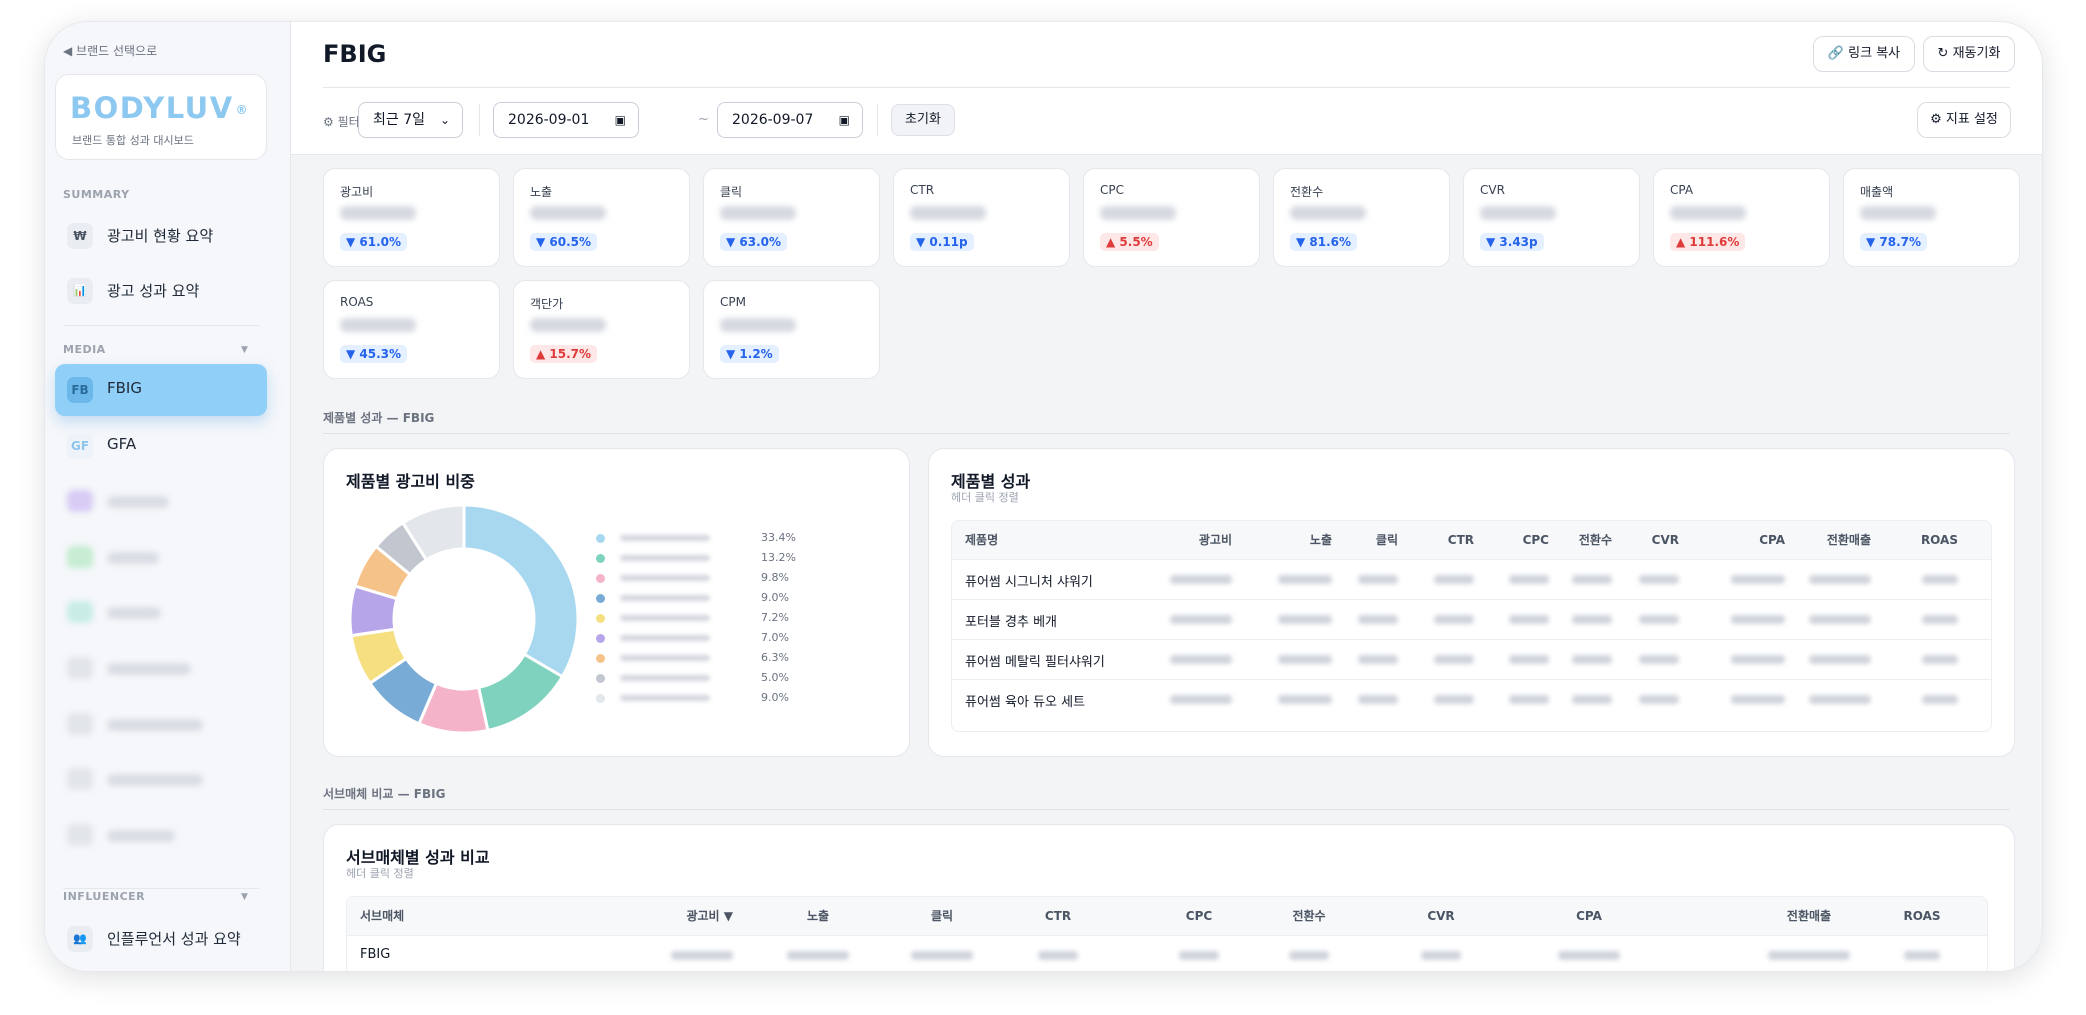 The image size is (2086, 1015). What do you see at coordinates (706, 618) in the screenshot?
I see `legend-item: 7.2%` at bounding box center [706, 618].